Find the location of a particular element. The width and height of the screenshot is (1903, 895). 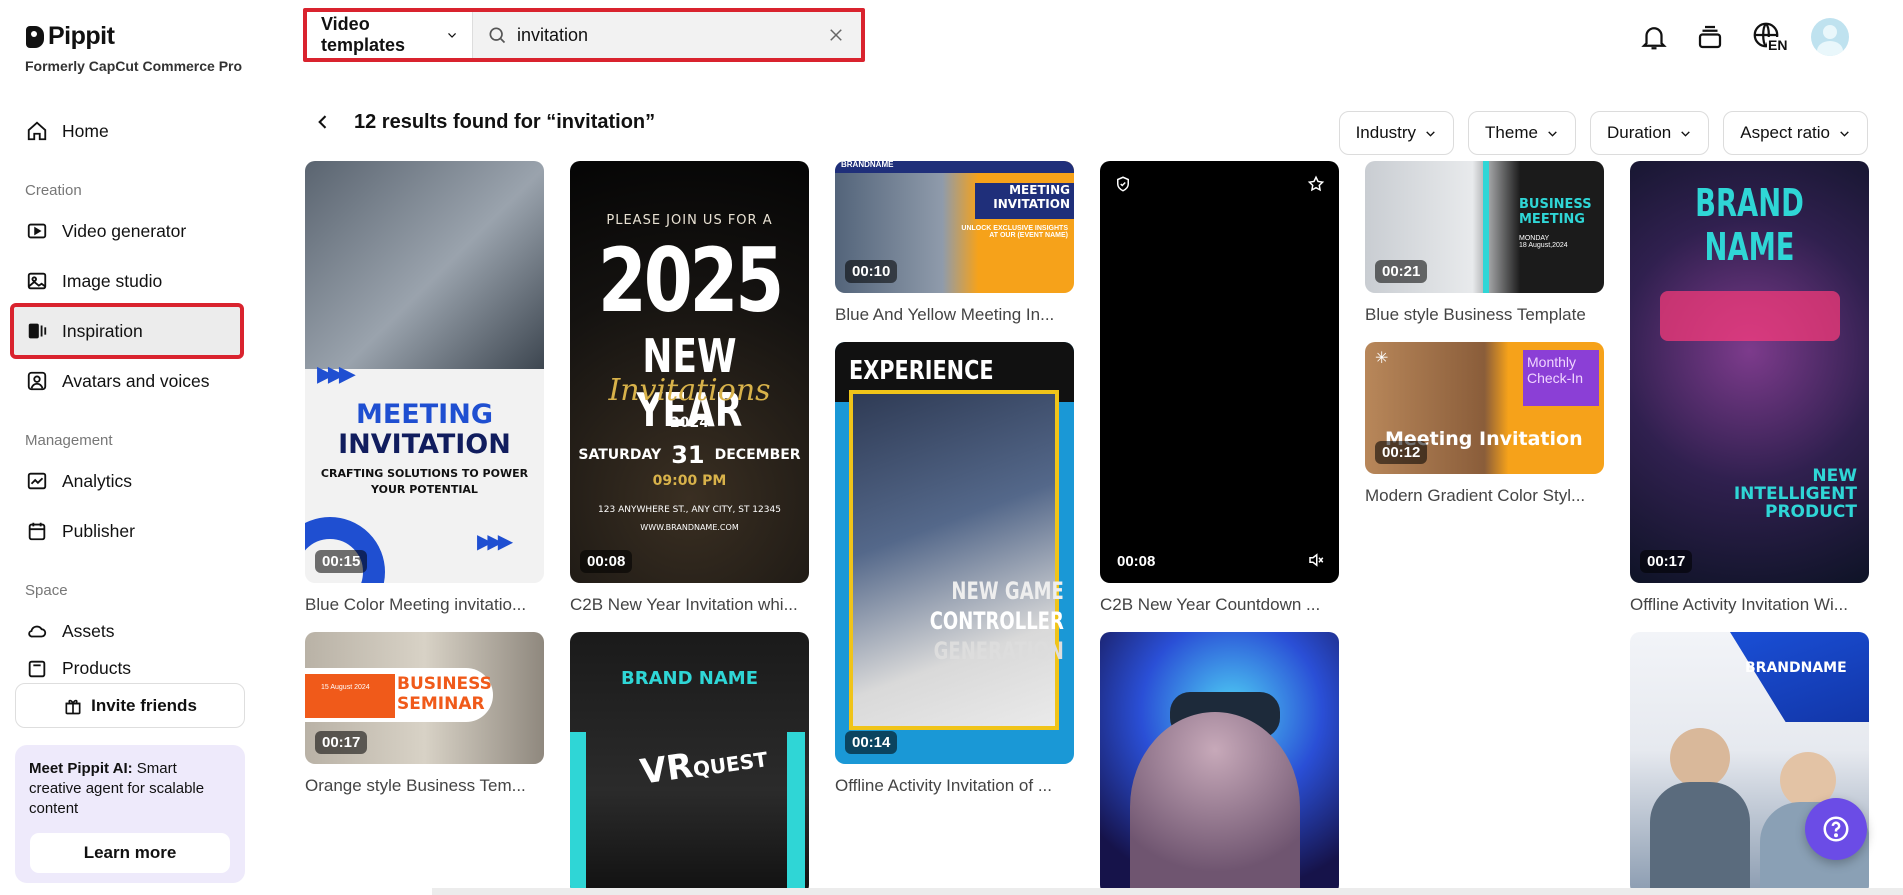

template-thumbnail: BRAND NAME VRQUEST is located at coordinates (689, 763).